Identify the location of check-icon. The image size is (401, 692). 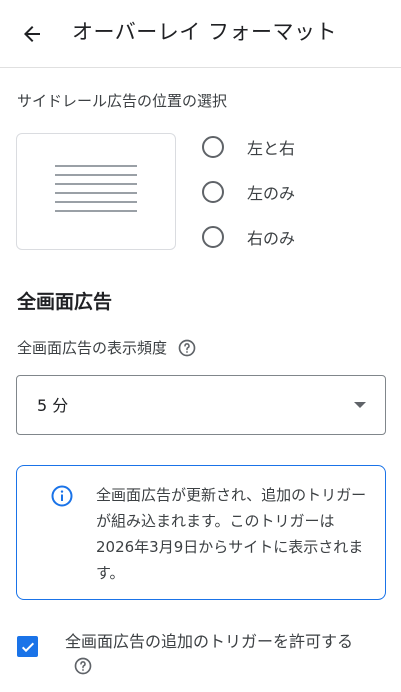
(27, 647).